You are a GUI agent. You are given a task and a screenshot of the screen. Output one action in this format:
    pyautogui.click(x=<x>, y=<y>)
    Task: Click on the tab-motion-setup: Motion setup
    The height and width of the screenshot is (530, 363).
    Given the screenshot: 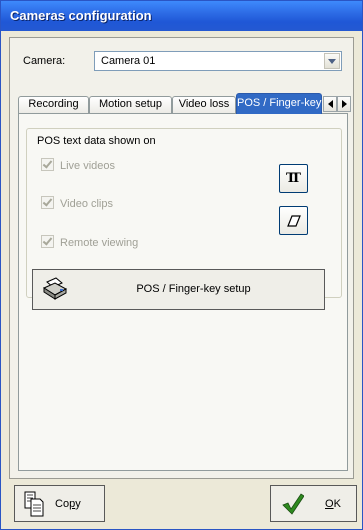 What is the action you would take?
    pyautogui.click(x=130, y=104)
    